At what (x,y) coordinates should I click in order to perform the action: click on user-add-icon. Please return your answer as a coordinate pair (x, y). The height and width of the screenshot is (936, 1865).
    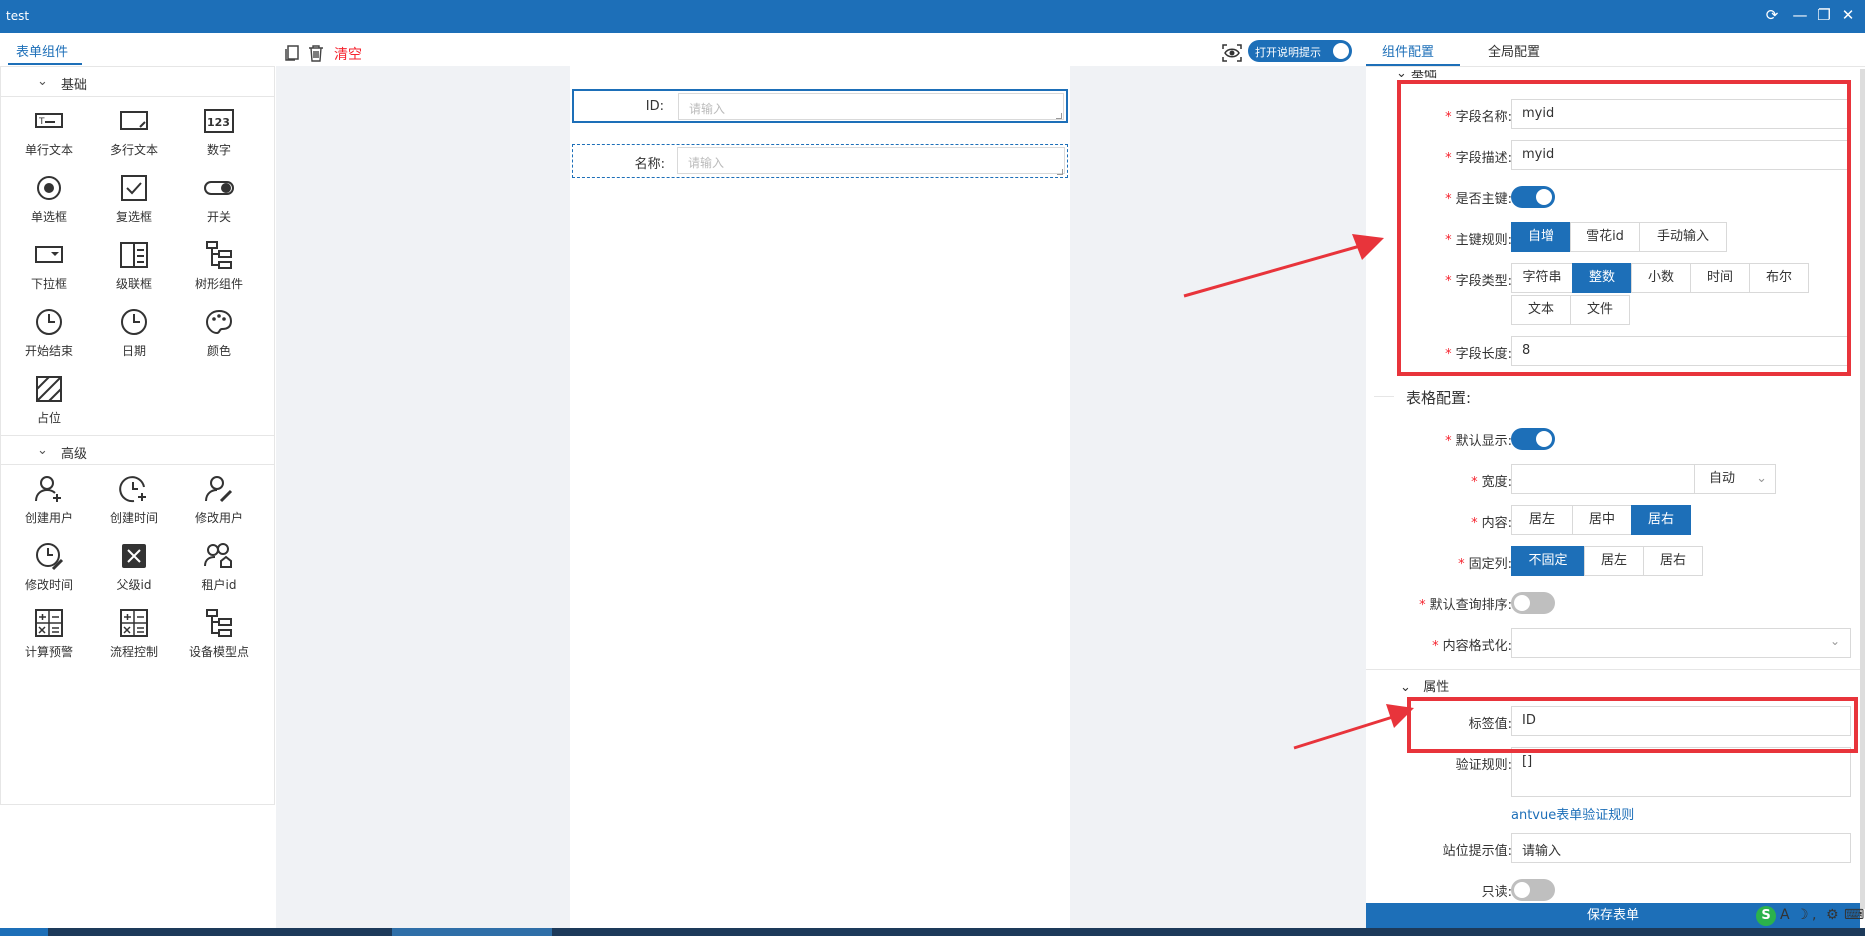
    Looking at the image, I should click on (48, 489).